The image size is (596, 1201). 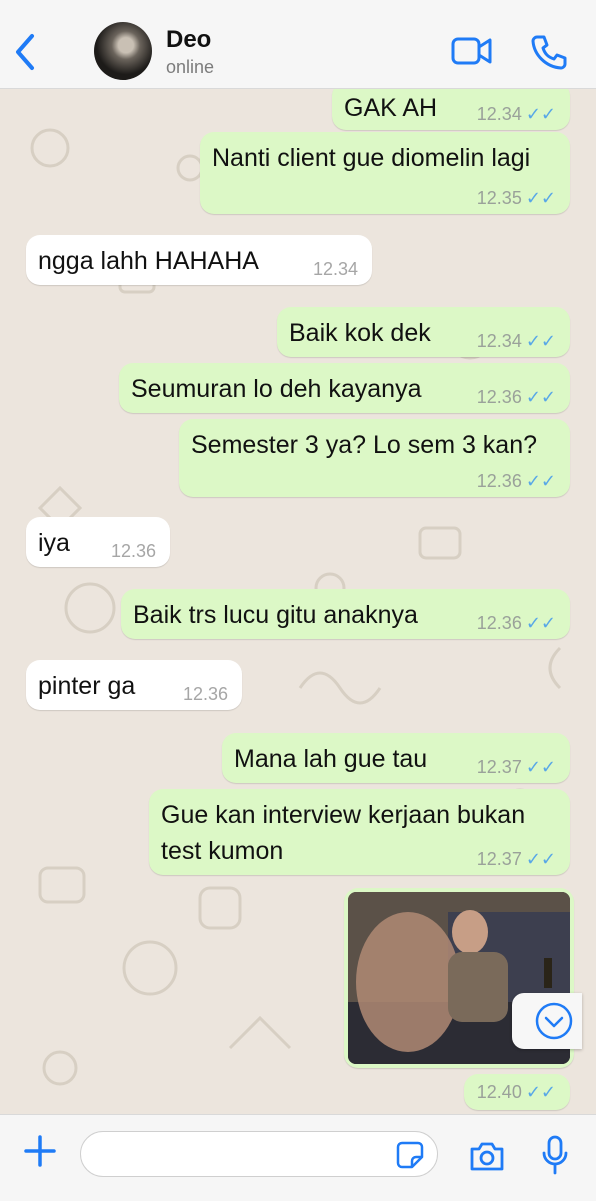 What do you see at coordinates (499, 1092) in the screenshot?
I see `message-time: 12.40` at bounding box center [499, 1092].